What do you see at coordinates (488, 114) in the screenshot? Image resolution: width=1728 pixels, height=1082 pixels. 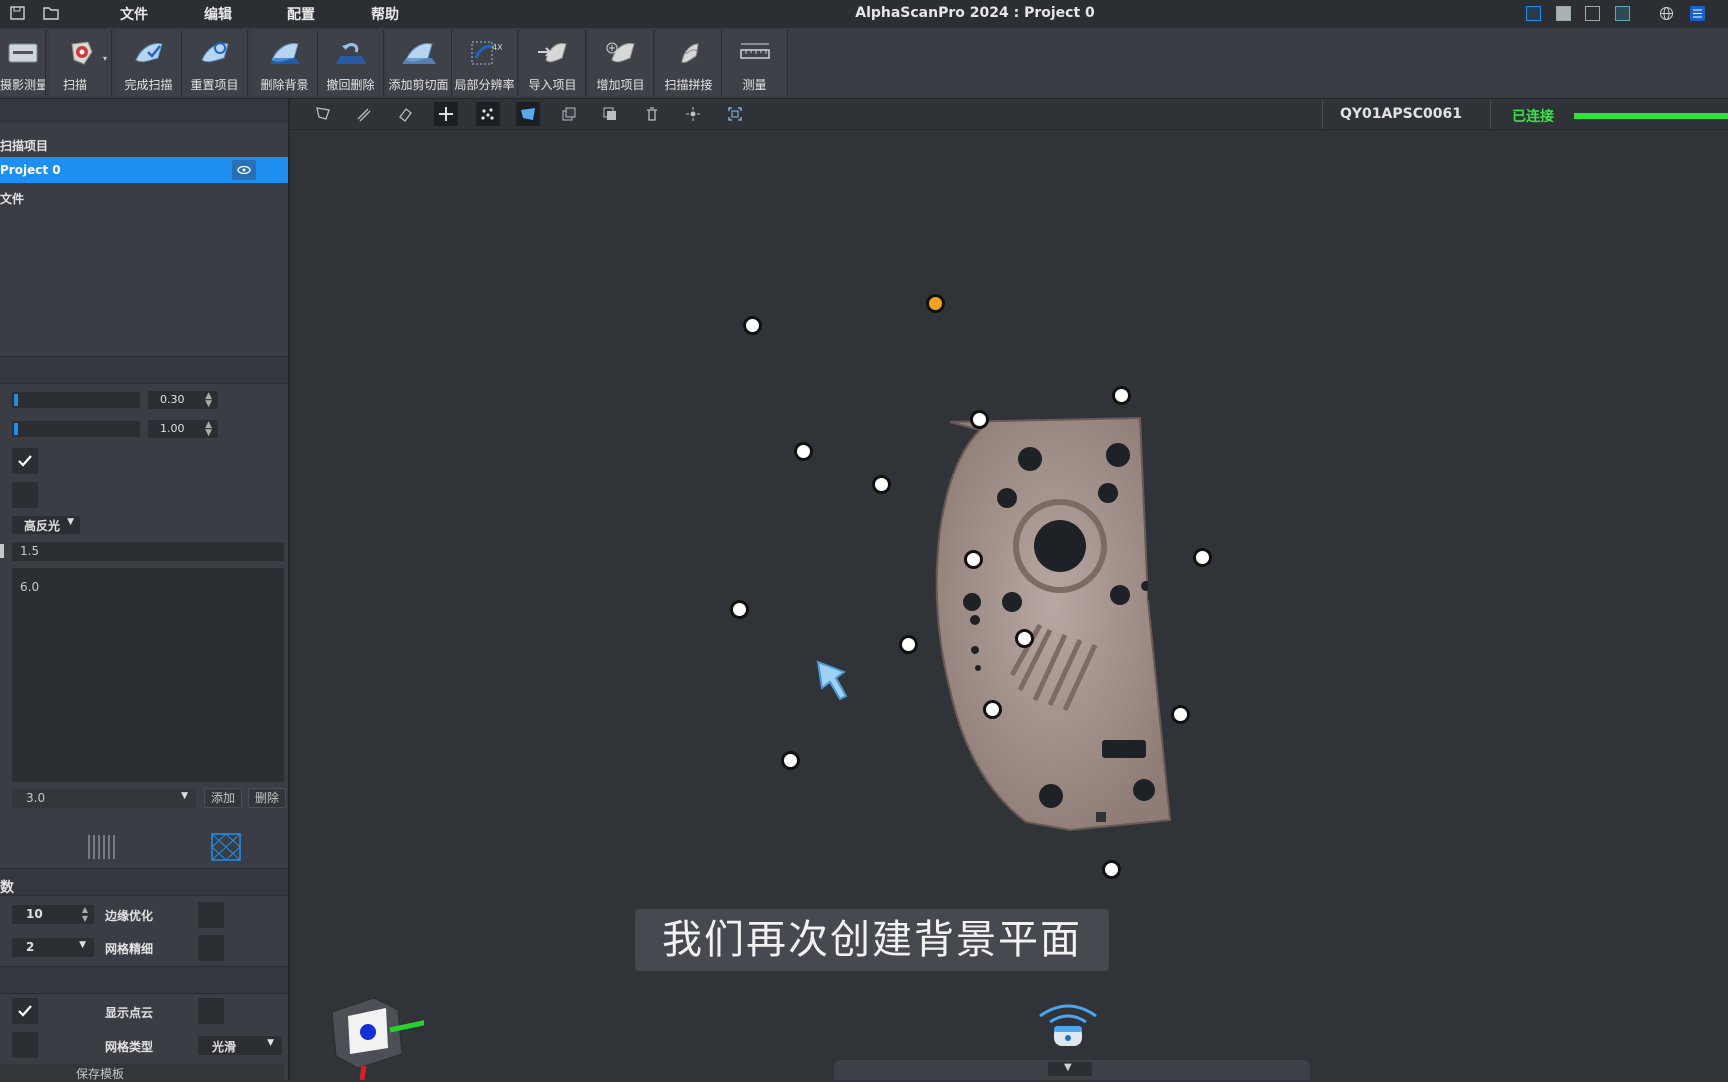 I see `points-toggle` at bounding box center [488, 114].